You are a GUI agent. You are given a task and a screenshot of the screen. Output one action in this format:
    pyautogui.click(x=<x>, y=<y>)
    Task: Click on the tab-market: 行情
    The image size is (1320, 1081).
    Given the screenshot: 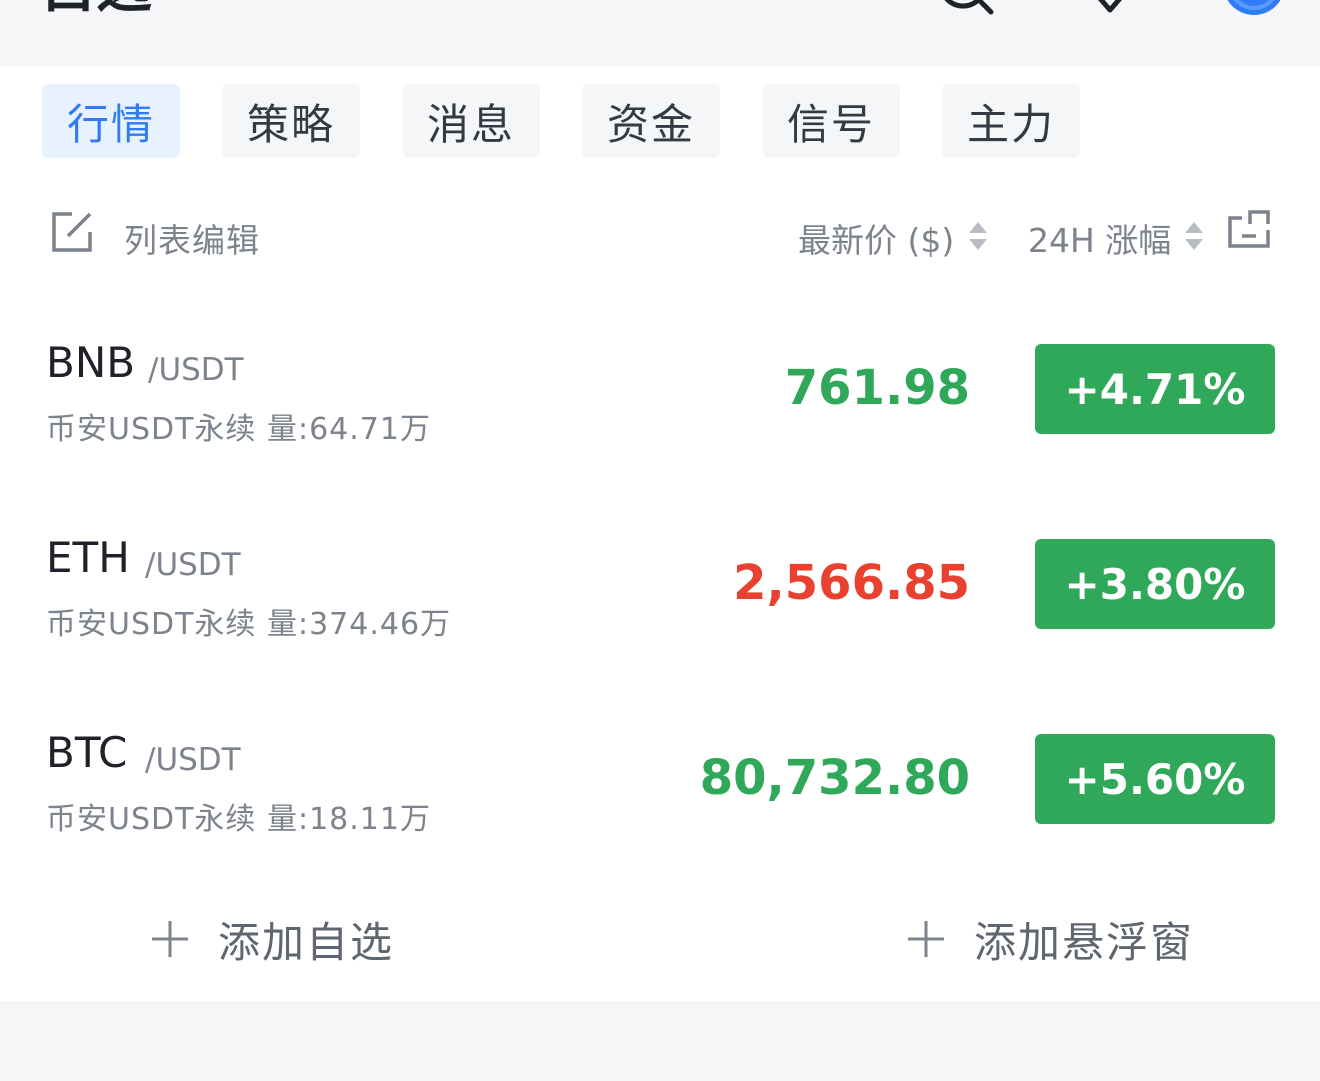 What is the action you would take?
    pyautogui.click(x=111, y=121)
    